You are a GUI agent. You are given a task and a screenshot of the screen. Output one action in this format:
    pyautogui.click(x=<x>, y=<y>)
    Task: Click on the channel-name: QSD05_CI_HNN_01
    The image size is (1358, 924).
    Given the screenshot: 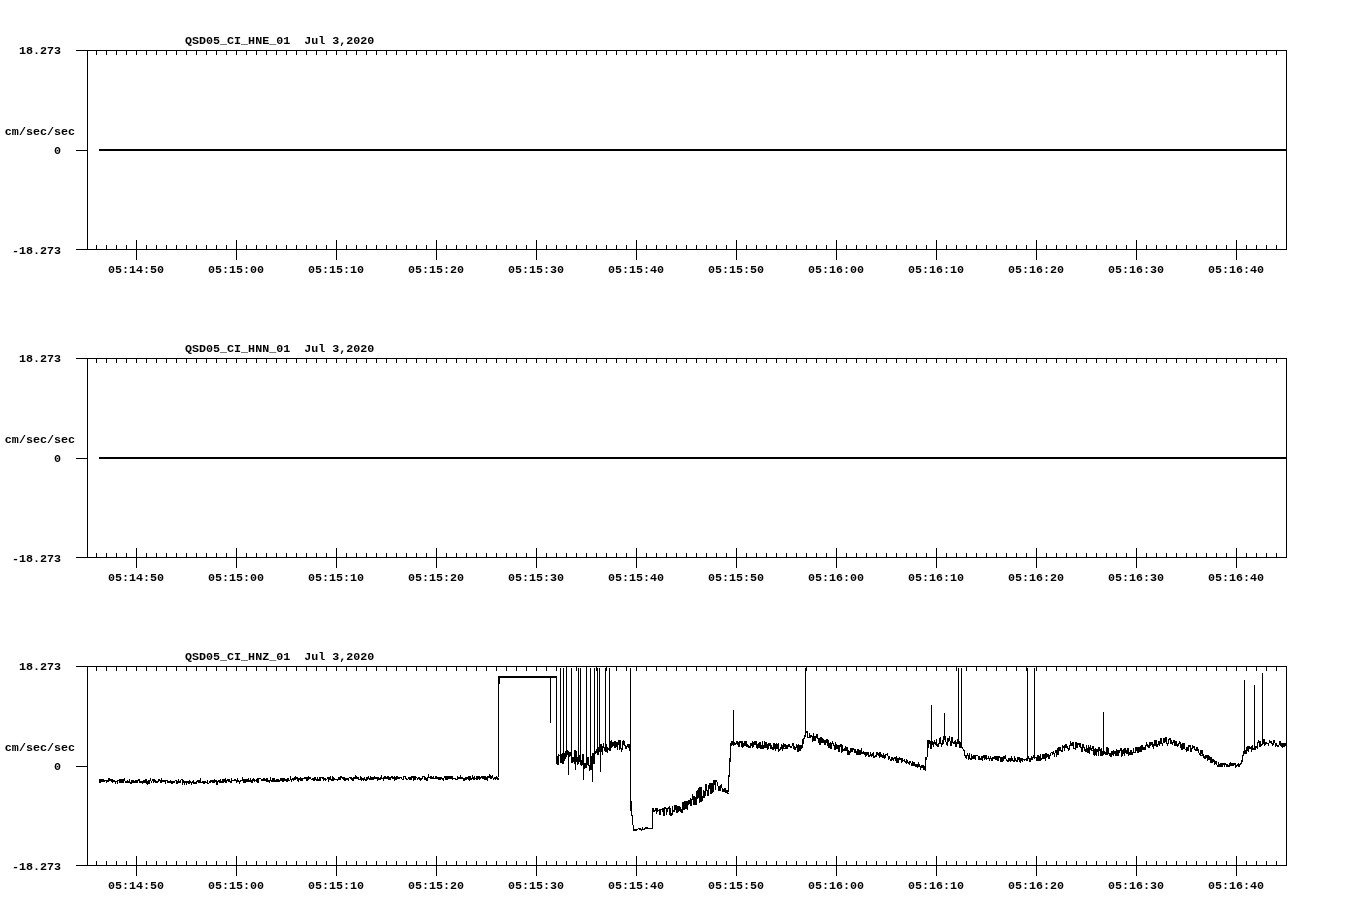 What is the action you would take?
    pyautogui.click(x=238, y=349)
    